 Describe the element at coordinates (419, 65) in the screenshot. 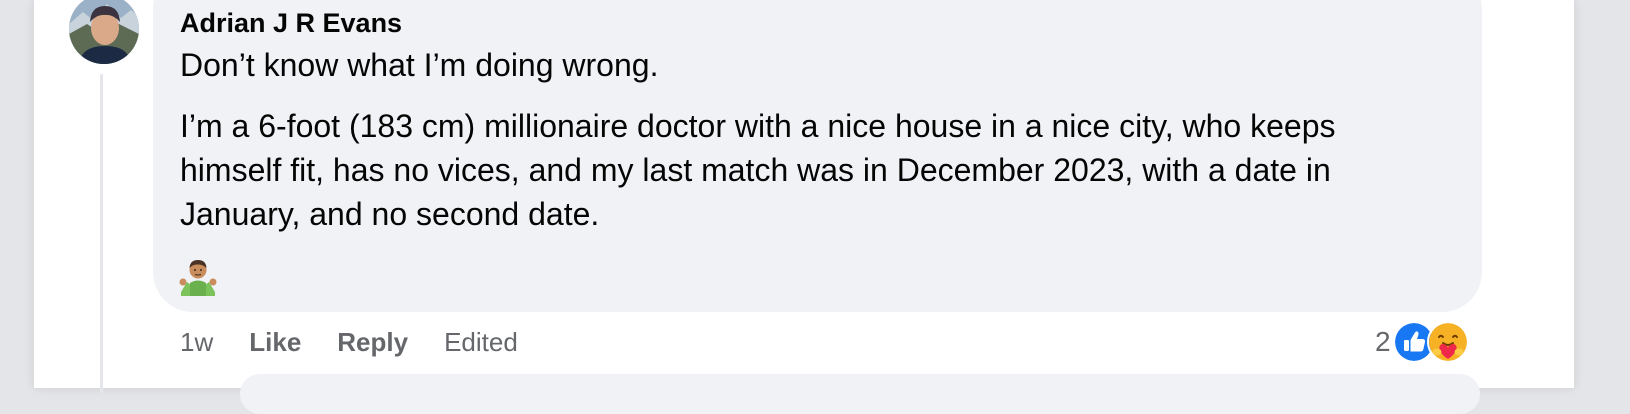

I see `comment-text-line: Don’t know what I’m doing wrong.` at that location.